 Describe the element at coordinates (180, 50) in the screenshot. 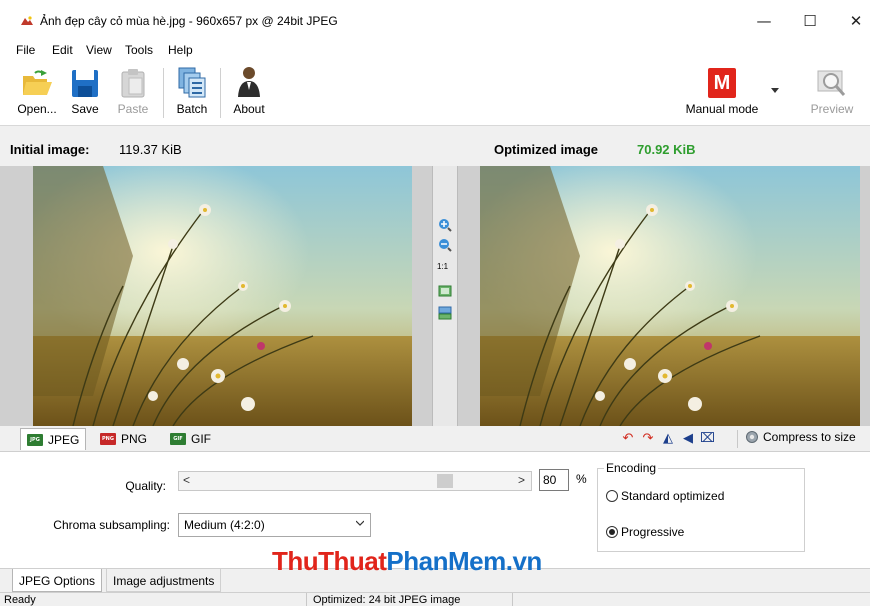

I see `menu-help: Help` at that location.